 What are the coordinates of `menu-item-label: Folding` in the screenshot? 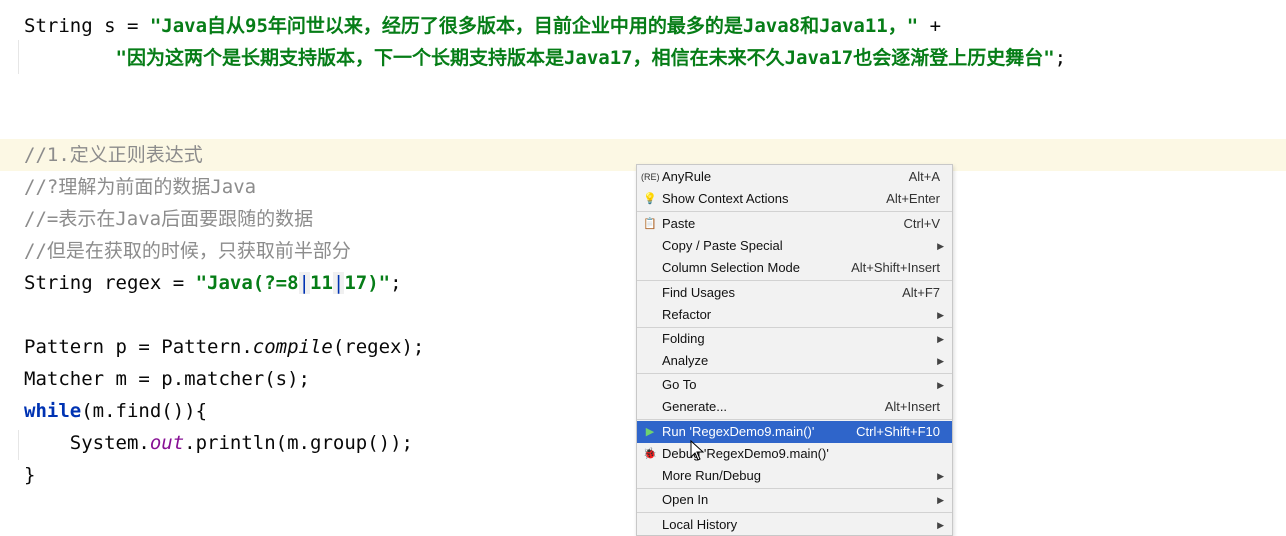 It's located at (683, 338).